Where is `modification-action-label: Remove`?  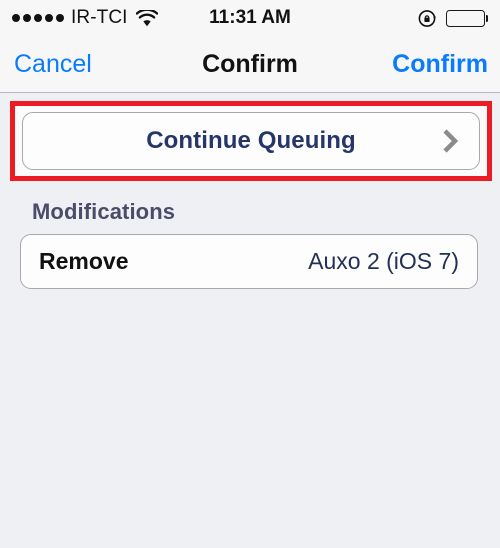 modification-action-label: Remove is located at coordinates (84, 261).